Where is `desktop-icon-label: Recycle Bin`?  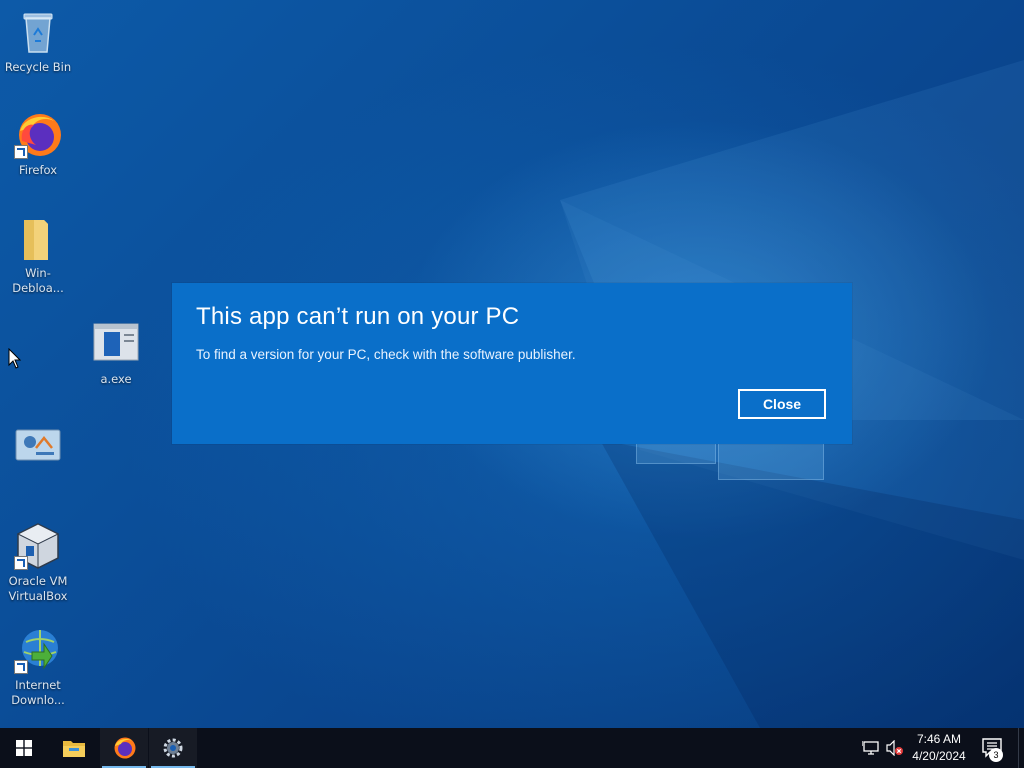
desktop-icon-label: Recycle Bin is located at coordinates (38, 67).